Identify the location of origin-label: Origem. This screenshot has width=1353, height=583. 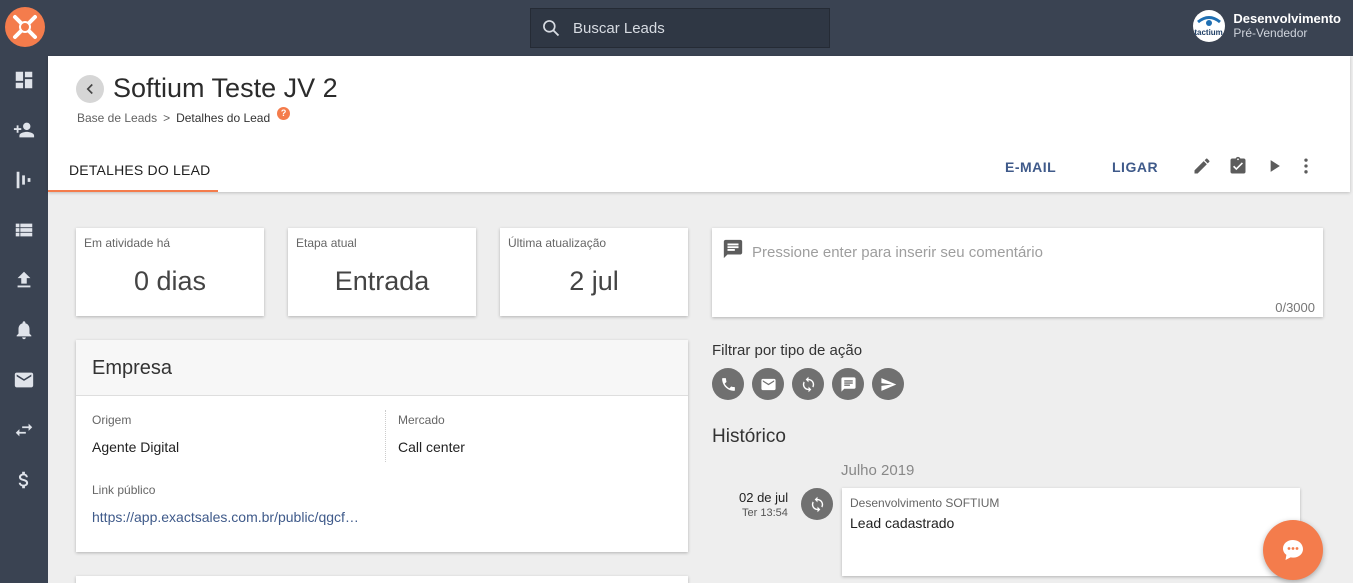
(112, 420).